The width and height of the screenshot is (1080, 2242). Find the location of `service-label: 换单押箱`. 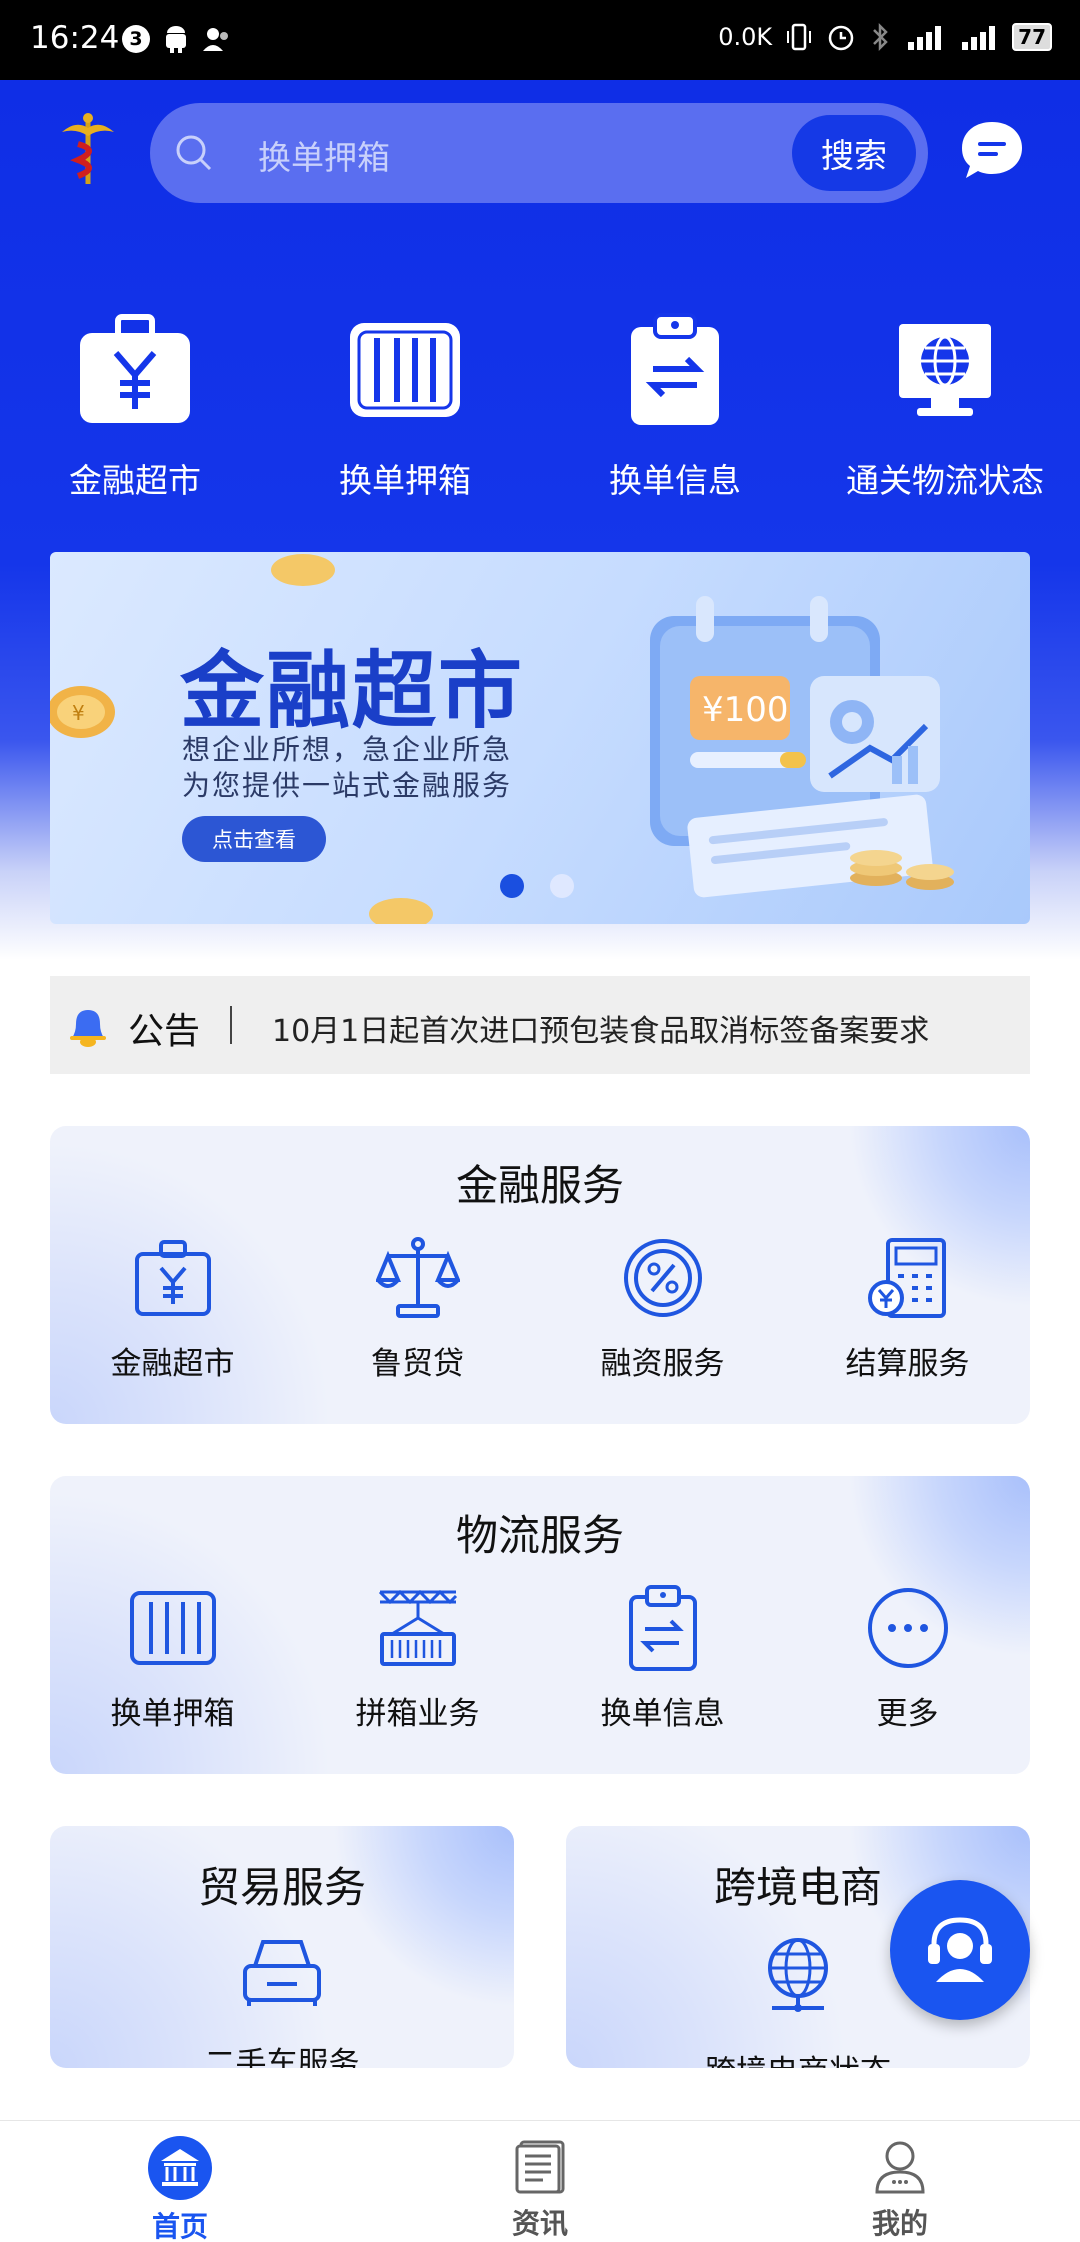

service-label: 换单押箱 is located at coordinates (172, 1714).